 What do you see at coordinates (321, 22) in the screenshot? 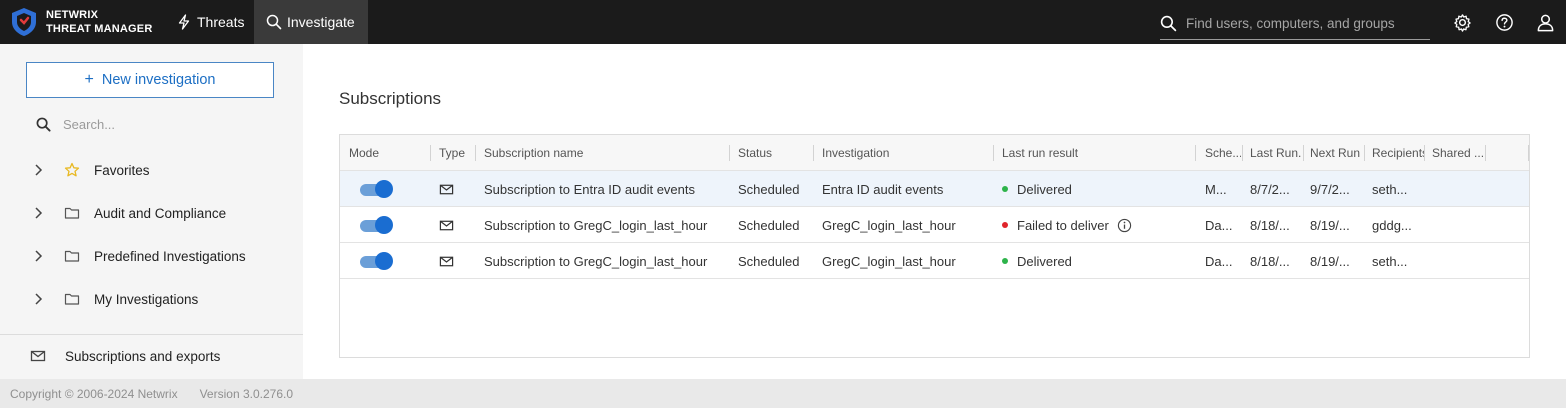
I see `nav-investigate-label: Investigate` at bounding box center [321, 22].